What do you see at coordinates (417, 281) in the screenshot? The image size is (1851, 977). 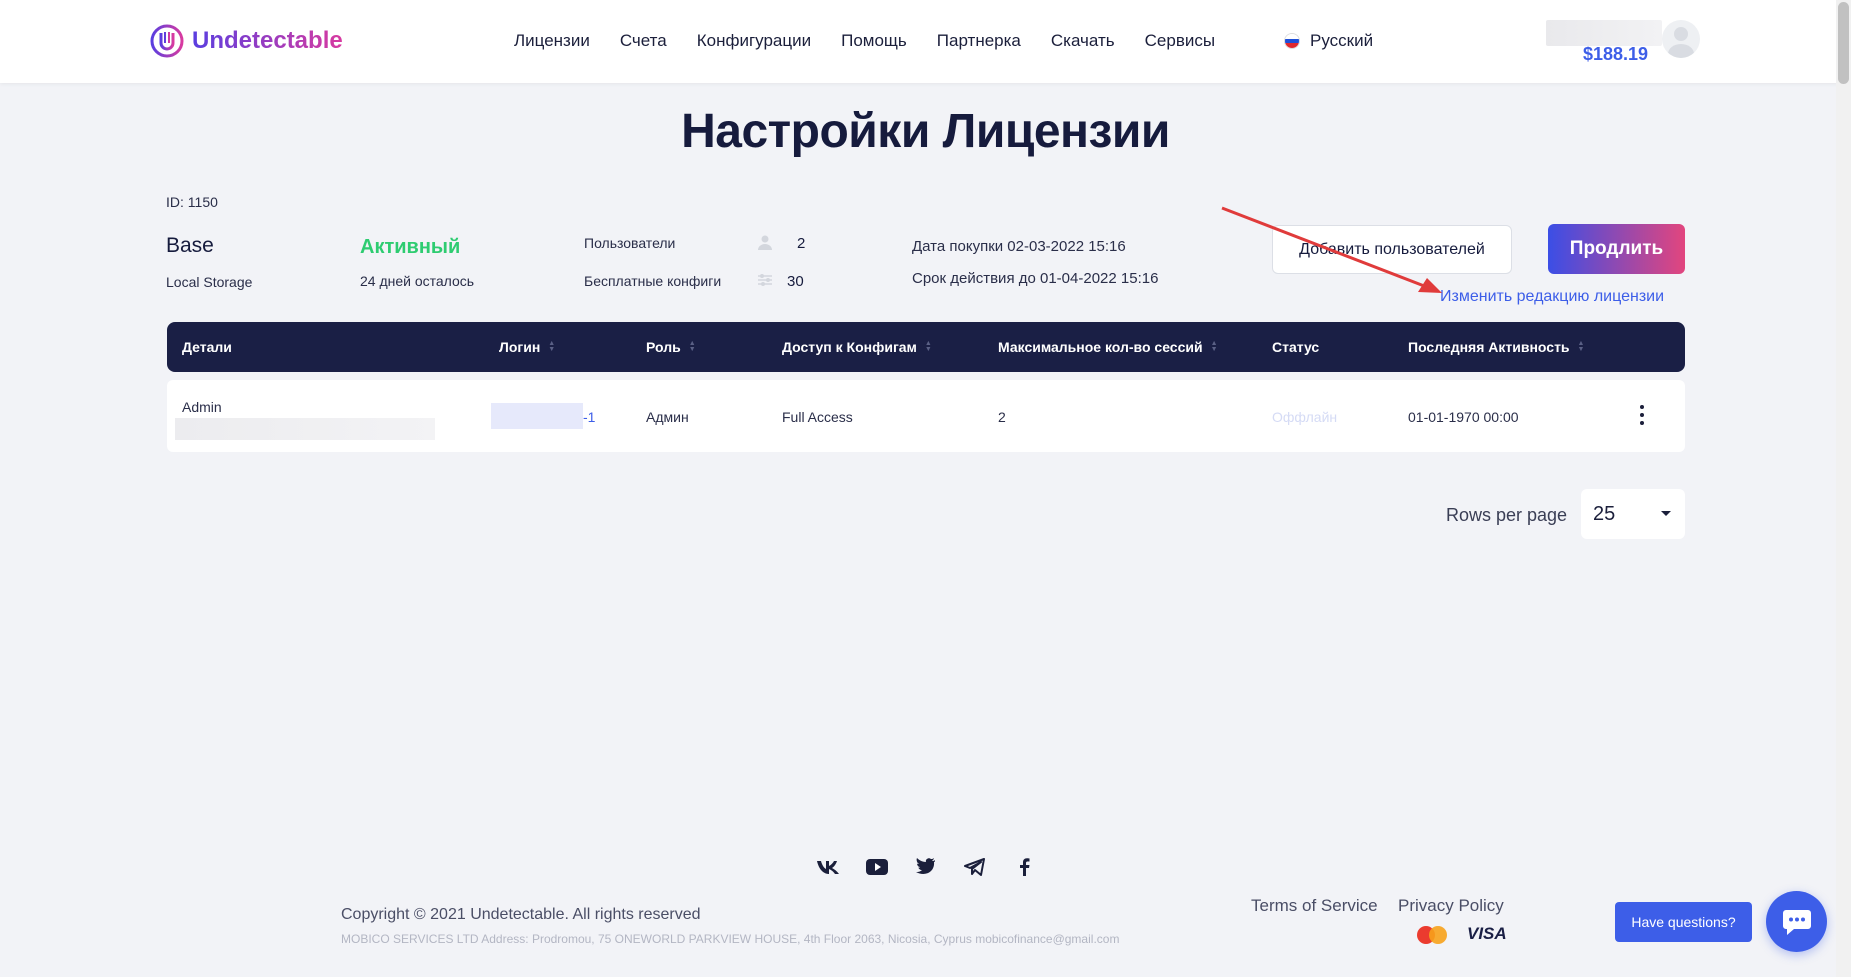 I see `days-left: 24 дней осталось` at bounding box center [417, 281].